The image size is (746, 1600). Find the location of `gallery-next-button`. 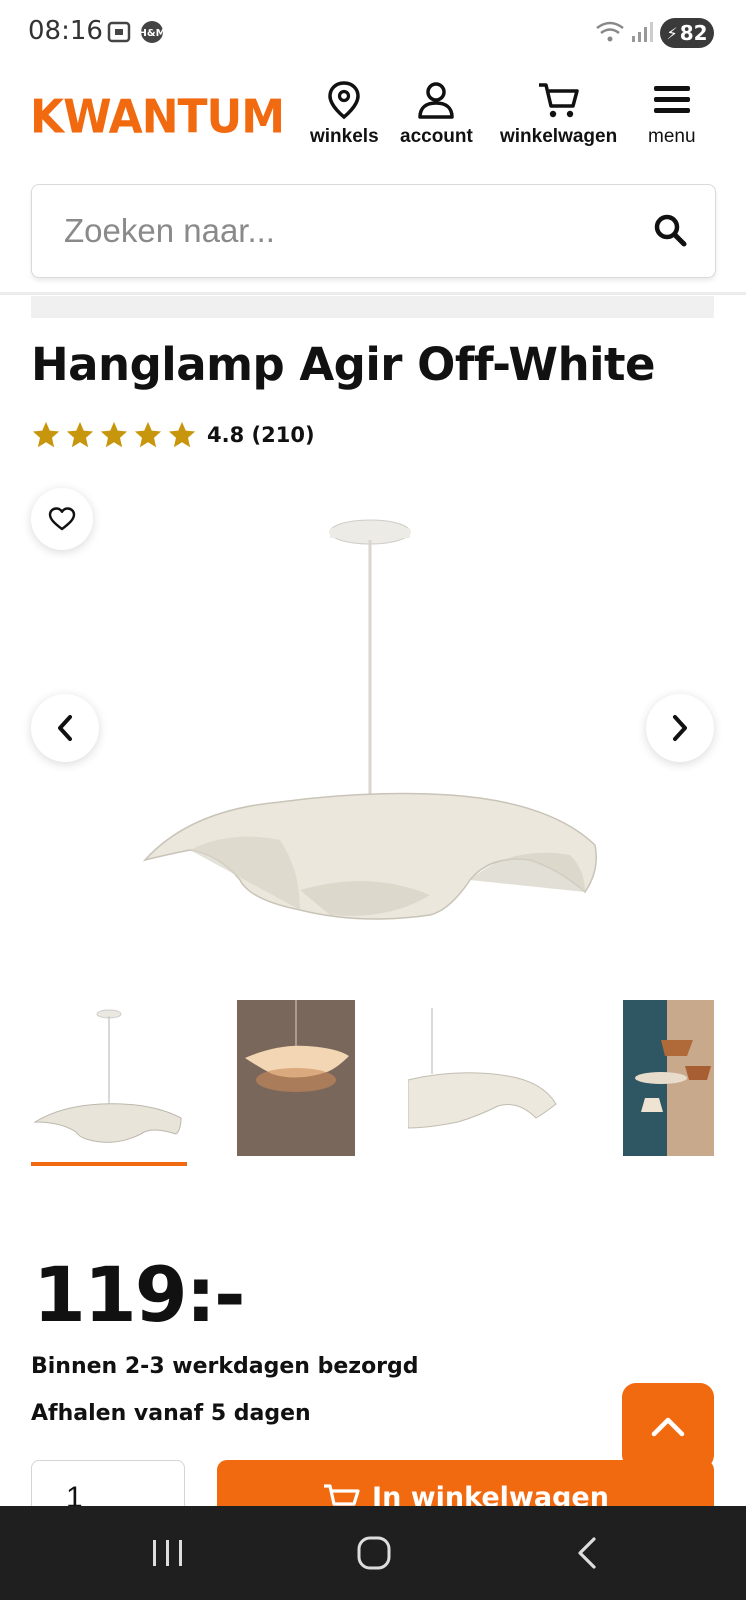

gallery-next-button is located at coordinates (680, 728).